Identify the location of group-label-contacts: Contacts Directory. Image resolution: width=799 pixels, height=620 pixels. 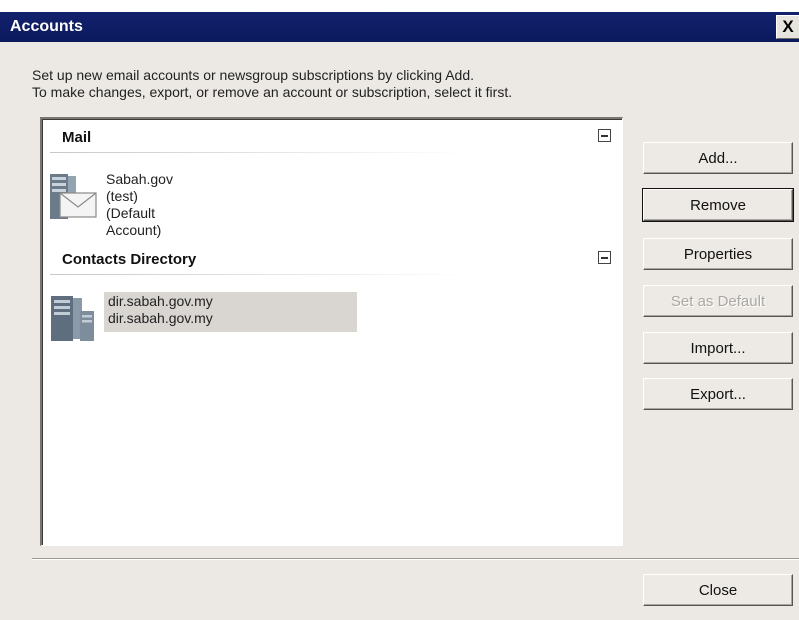
(129, 259).